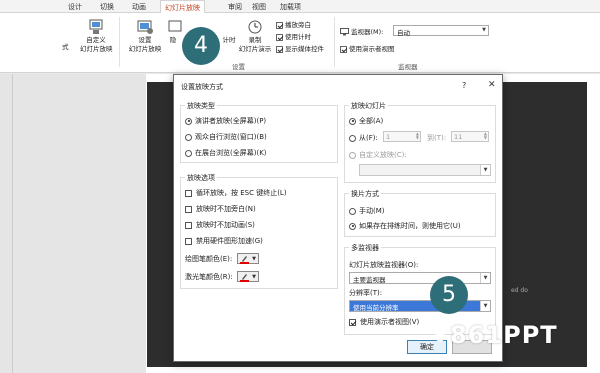 This screenshot has width=600, height=373. What do you see at coordinates (231, 153) in the screenshot?
I see `option-label: 在展台浏览(全屏幕)(K)` at bounding box center [231, 153].